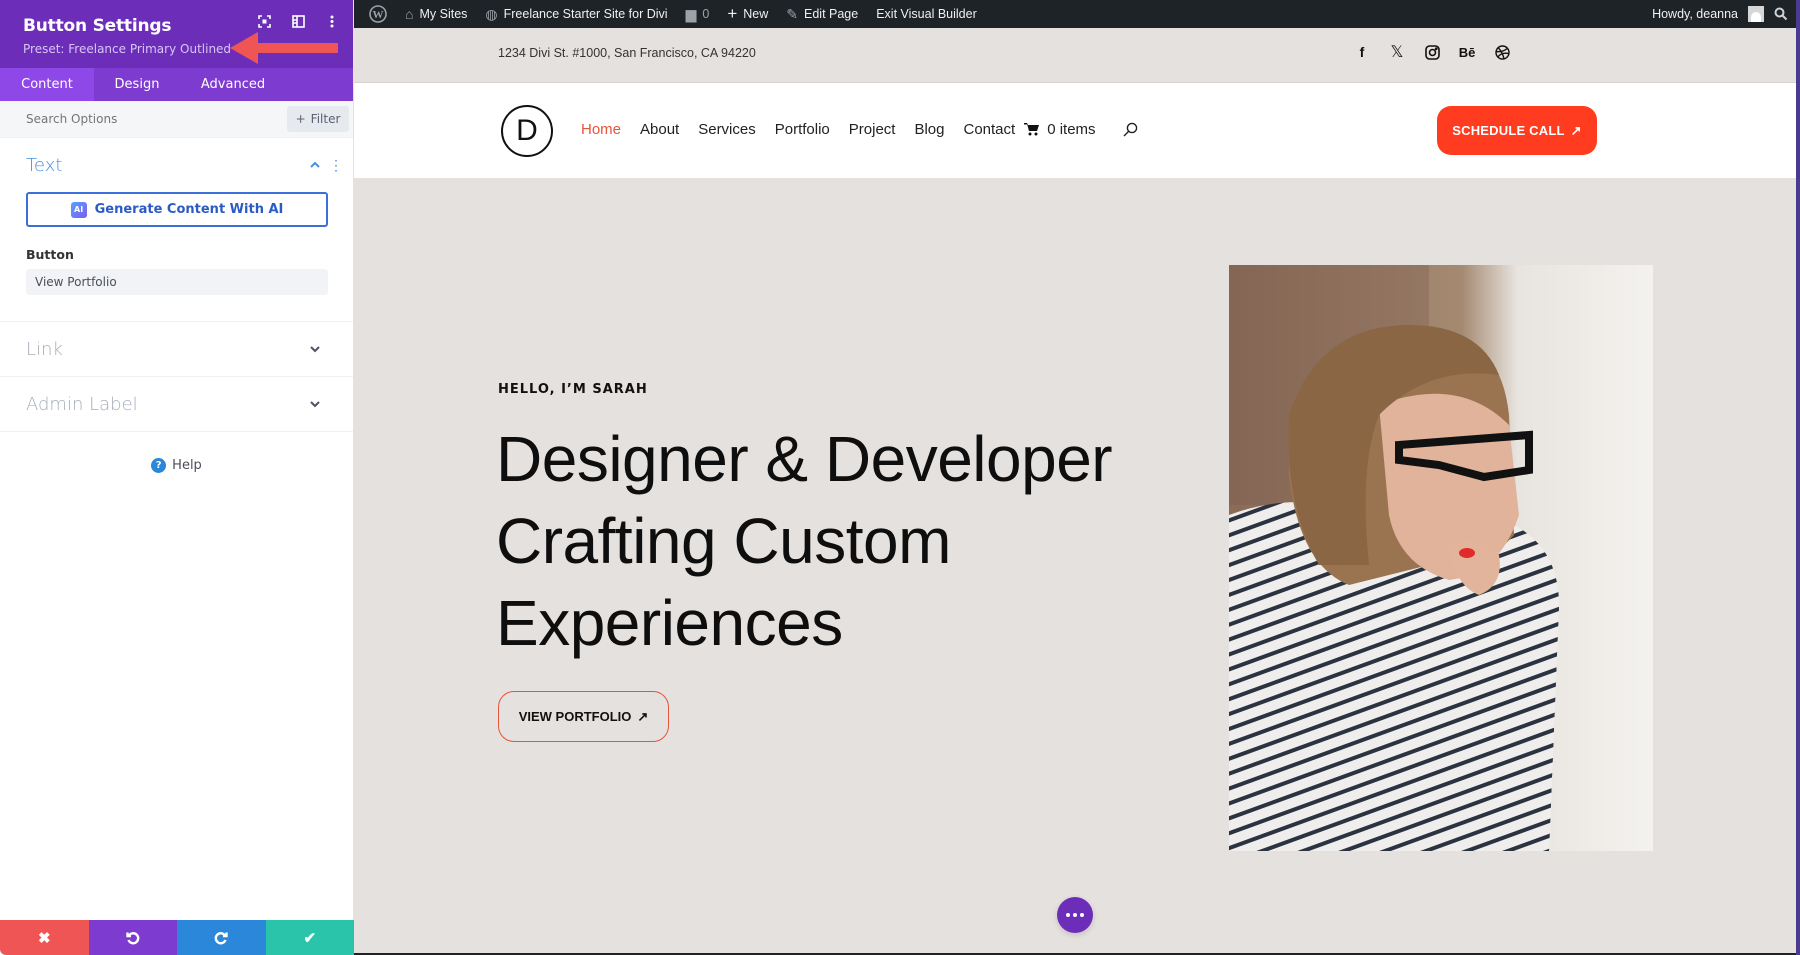 Image resolution: width=1800 pixels, height=955 pixels. Describe the element at coordinates (264, 21) in the screenshot. I see `focus-icon` at that location.